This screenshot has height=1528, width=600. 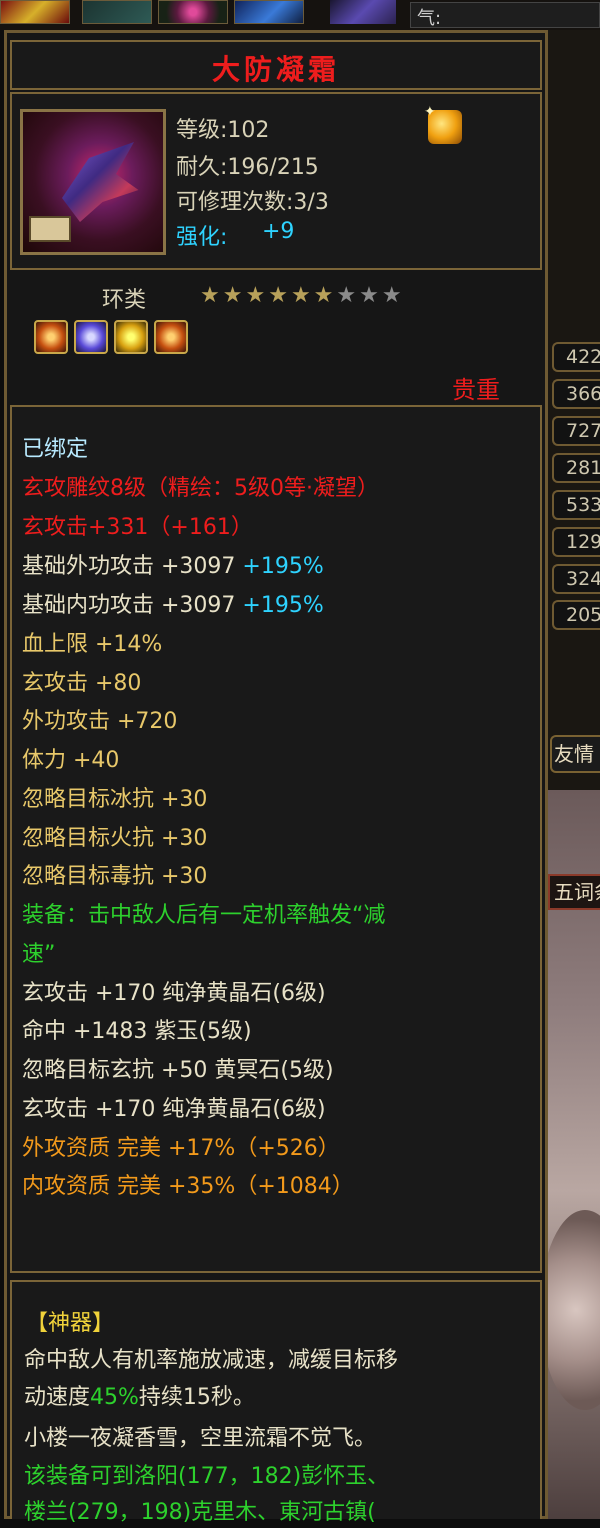 I want to click on star-rating: ★ ★ ★ ★ ★ ★ ★ ★ ★, so click(x=301, y=296).